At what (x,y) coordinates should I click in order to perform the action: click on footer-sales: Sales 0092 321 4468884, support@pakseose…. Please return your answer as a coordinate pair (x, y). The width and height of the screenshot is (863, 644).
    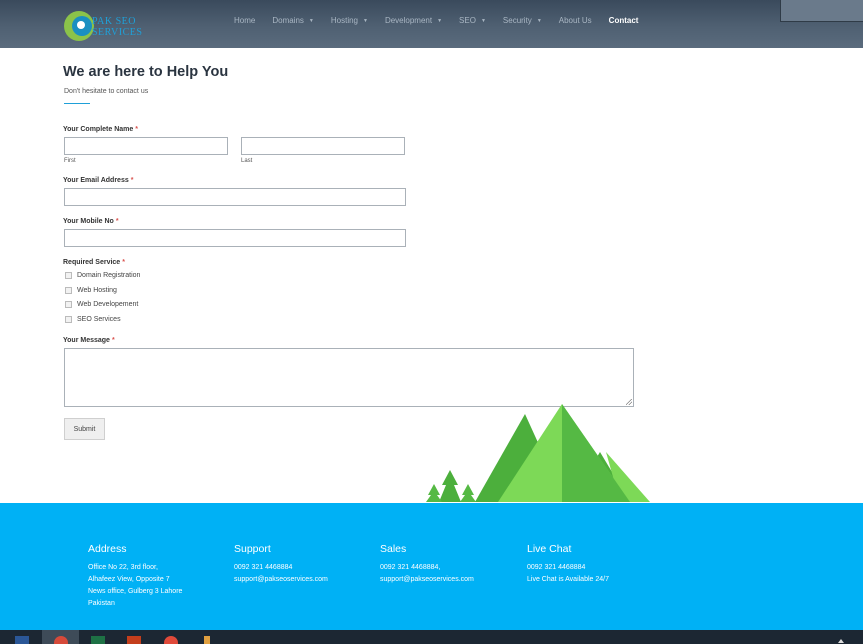
    Looking at the image, I should click on (427, 564).